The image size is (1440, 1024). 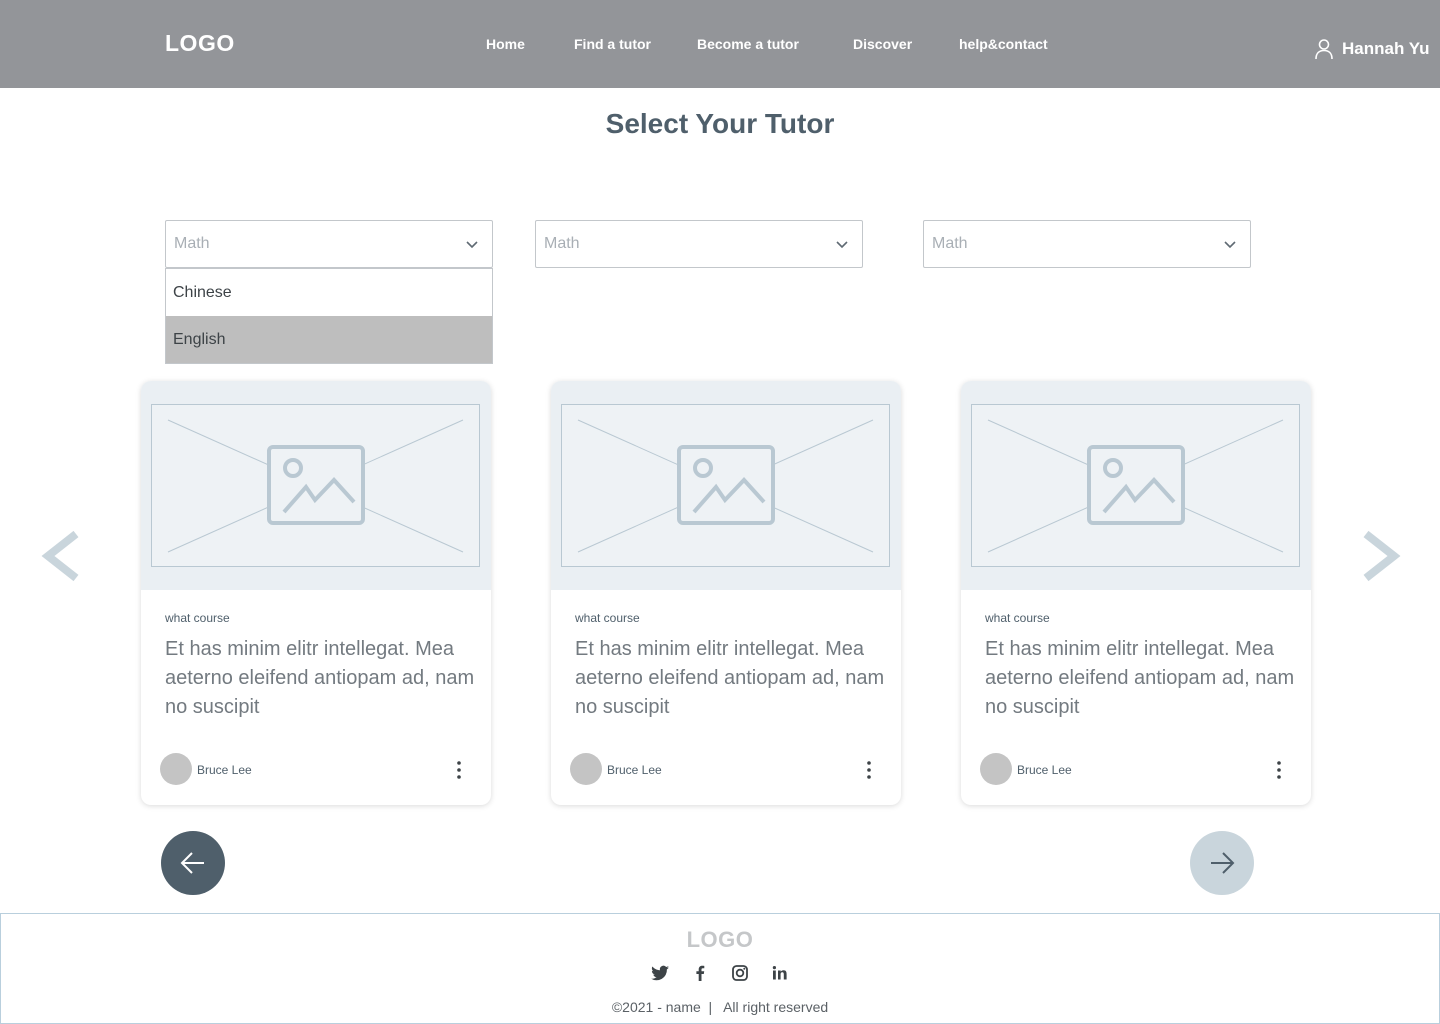 What do you see at coordinates (748, 44) in the screenshot?
I see `nav-become-a-tutor: Become a tutor` at bounding box center [748, 44].